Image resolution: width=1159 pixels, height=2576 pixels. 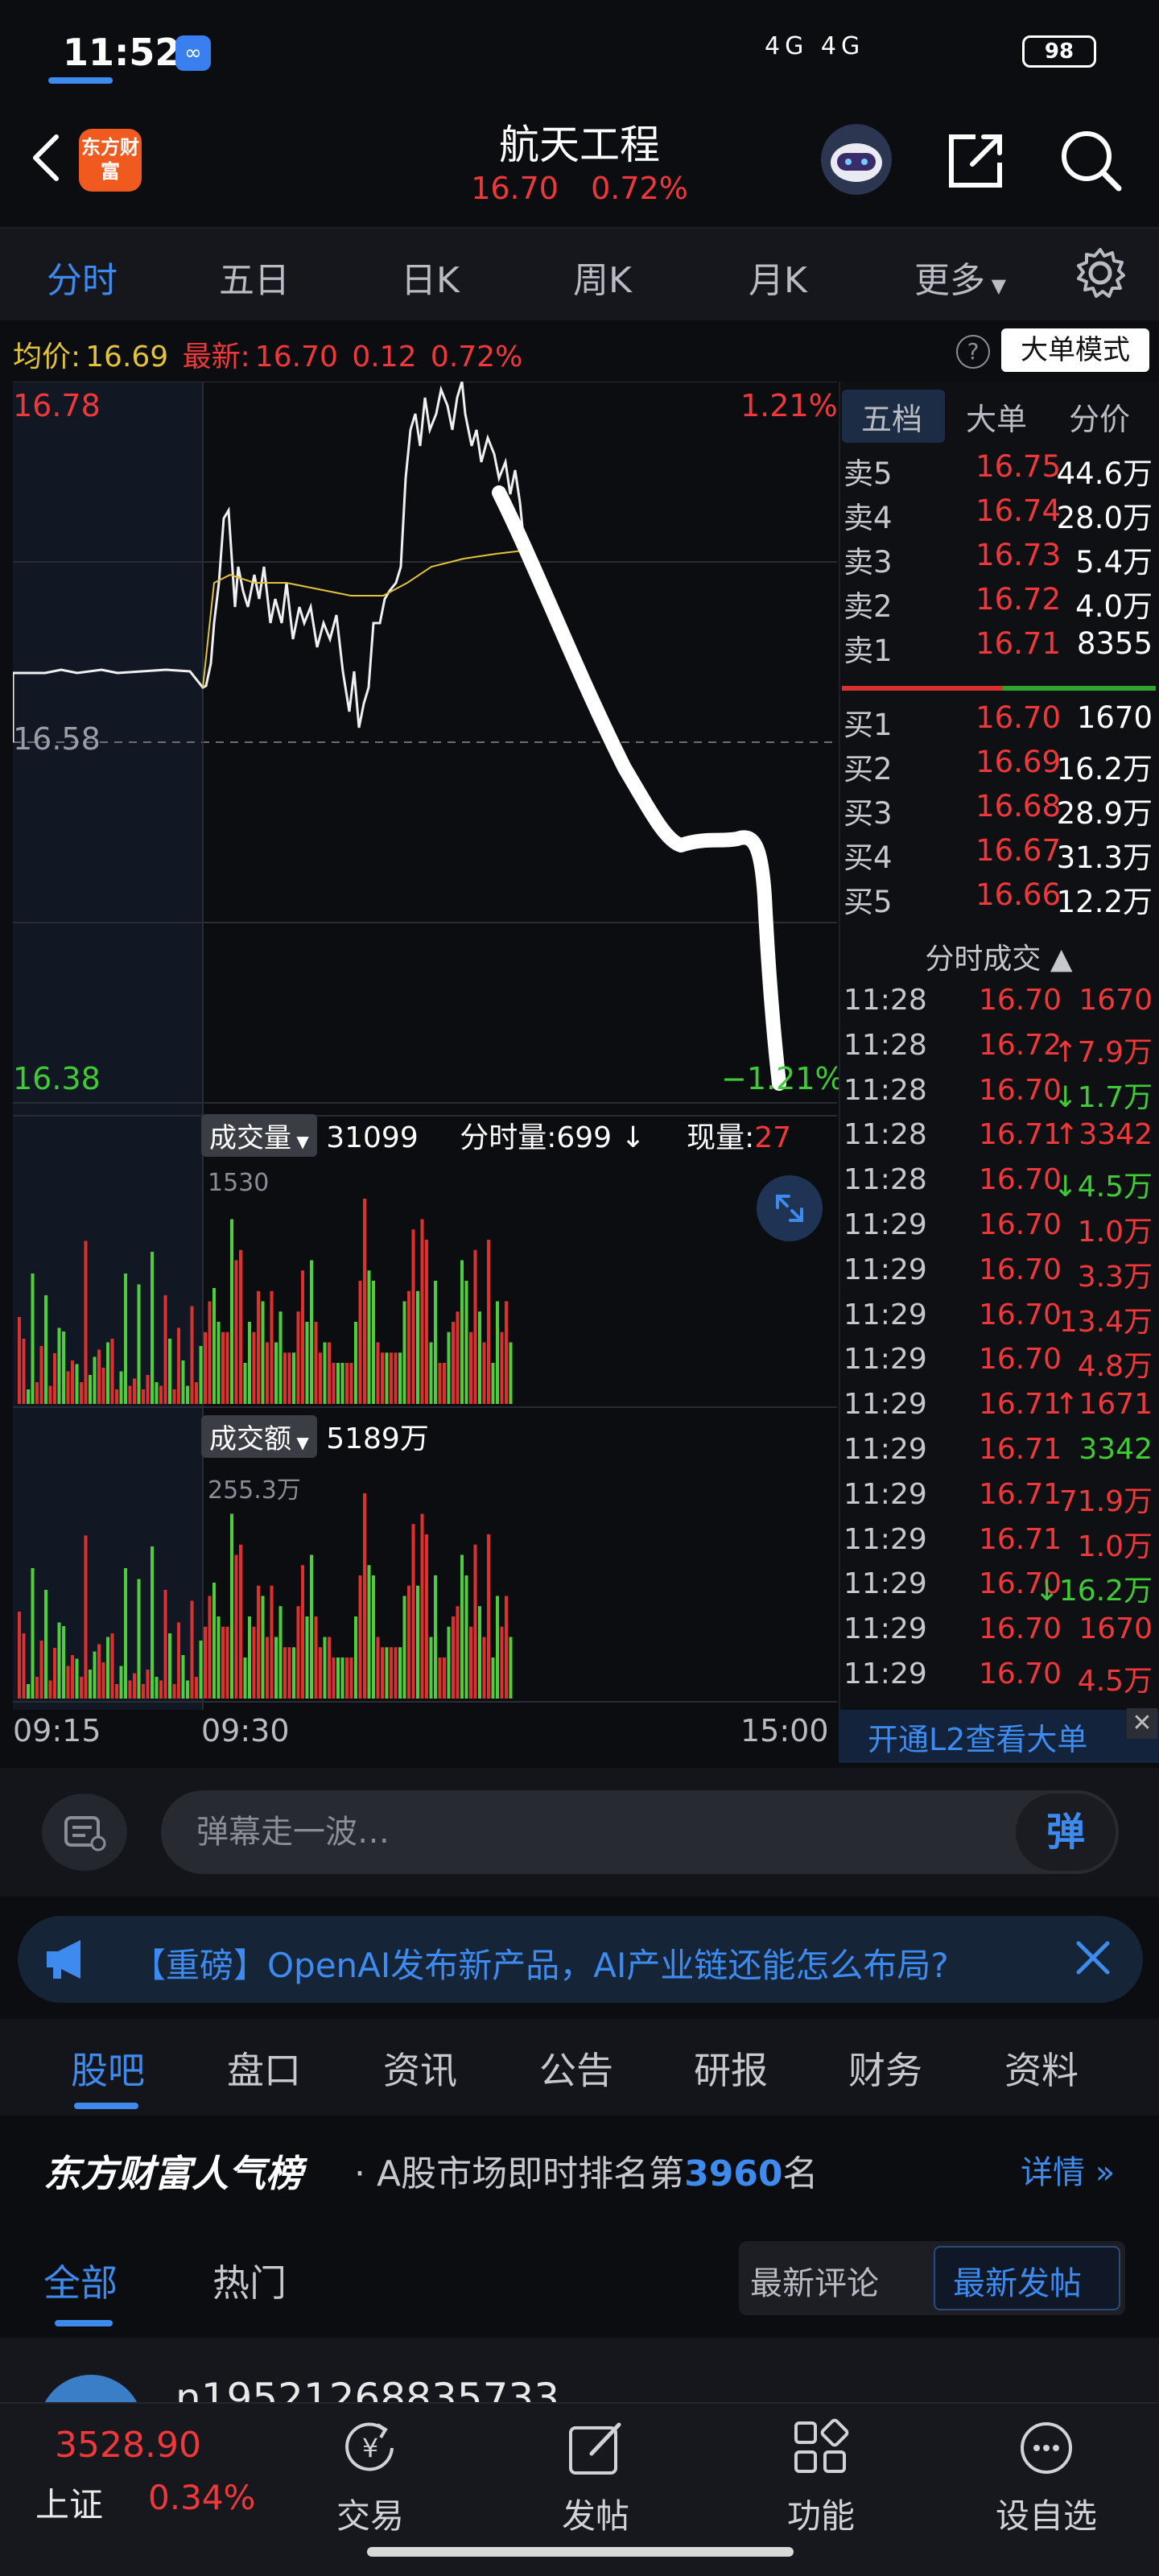 I want to click on volume-selector: 成交量 ▼, so click(x=259, y=1135).